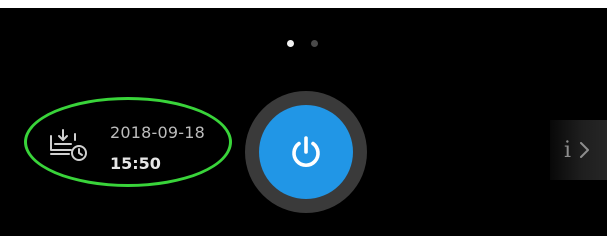 This screenshot has height=242, width=607. What do you see at coordinates (578, 150) in the screenshot?
I see `info-tab-button: i` at bounding box center [578, 150].